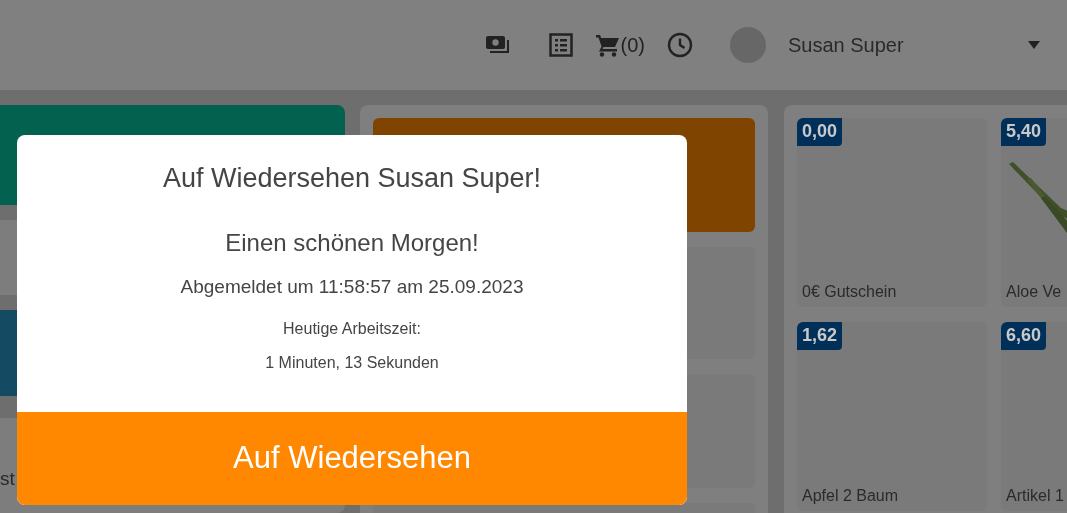  I want to click on user-name: Susan Super, so click(908, 45).